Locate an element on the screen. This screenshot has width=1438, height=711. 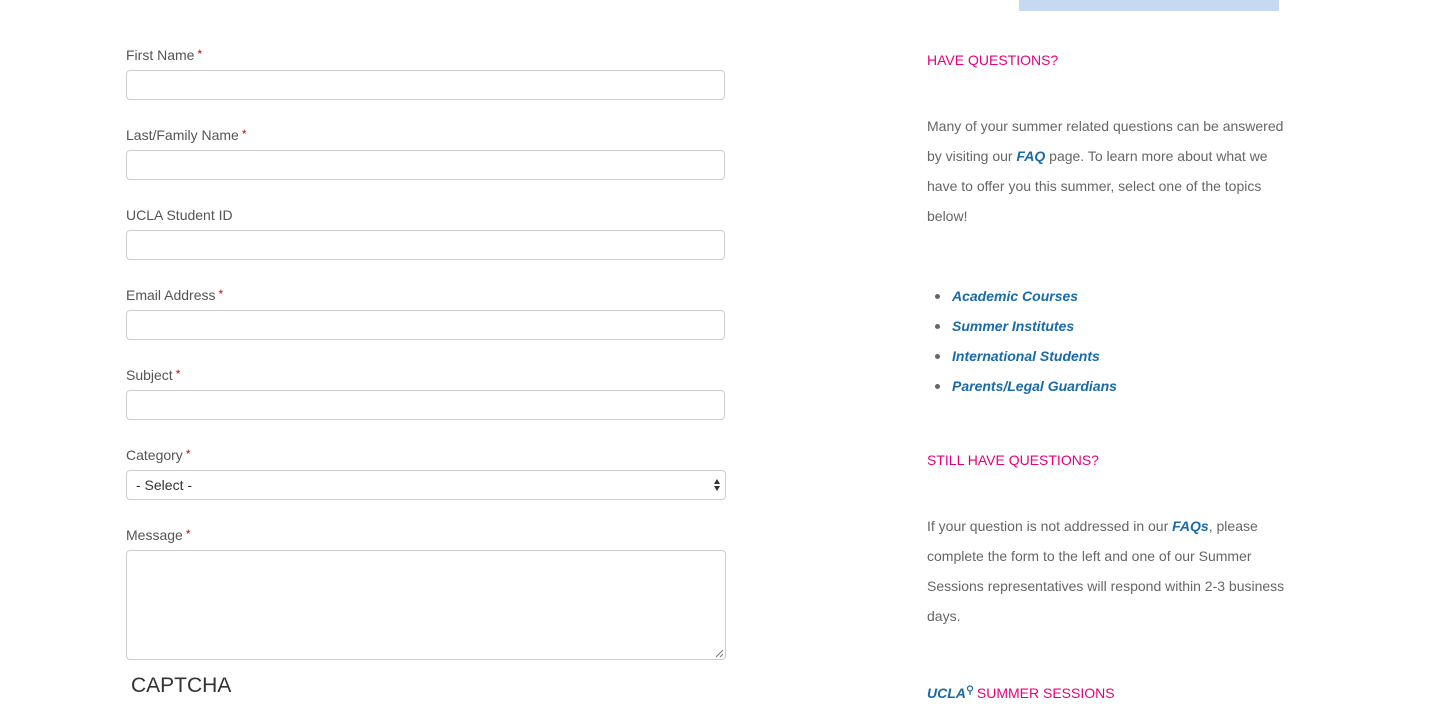
subject-input is located at coordinates (425, 405).